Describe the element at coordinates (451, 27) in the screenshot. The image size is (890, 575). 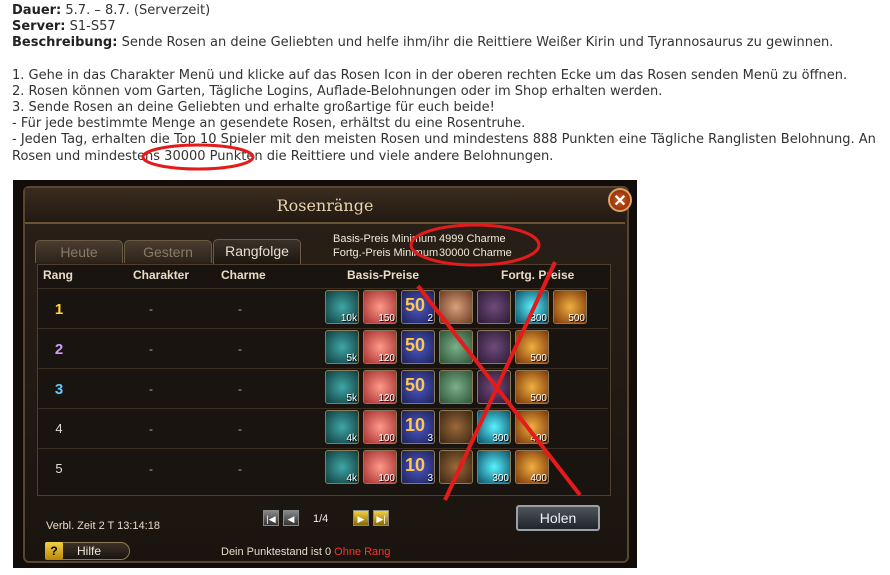
I see `server-line: Server: S1-S57` at that location.